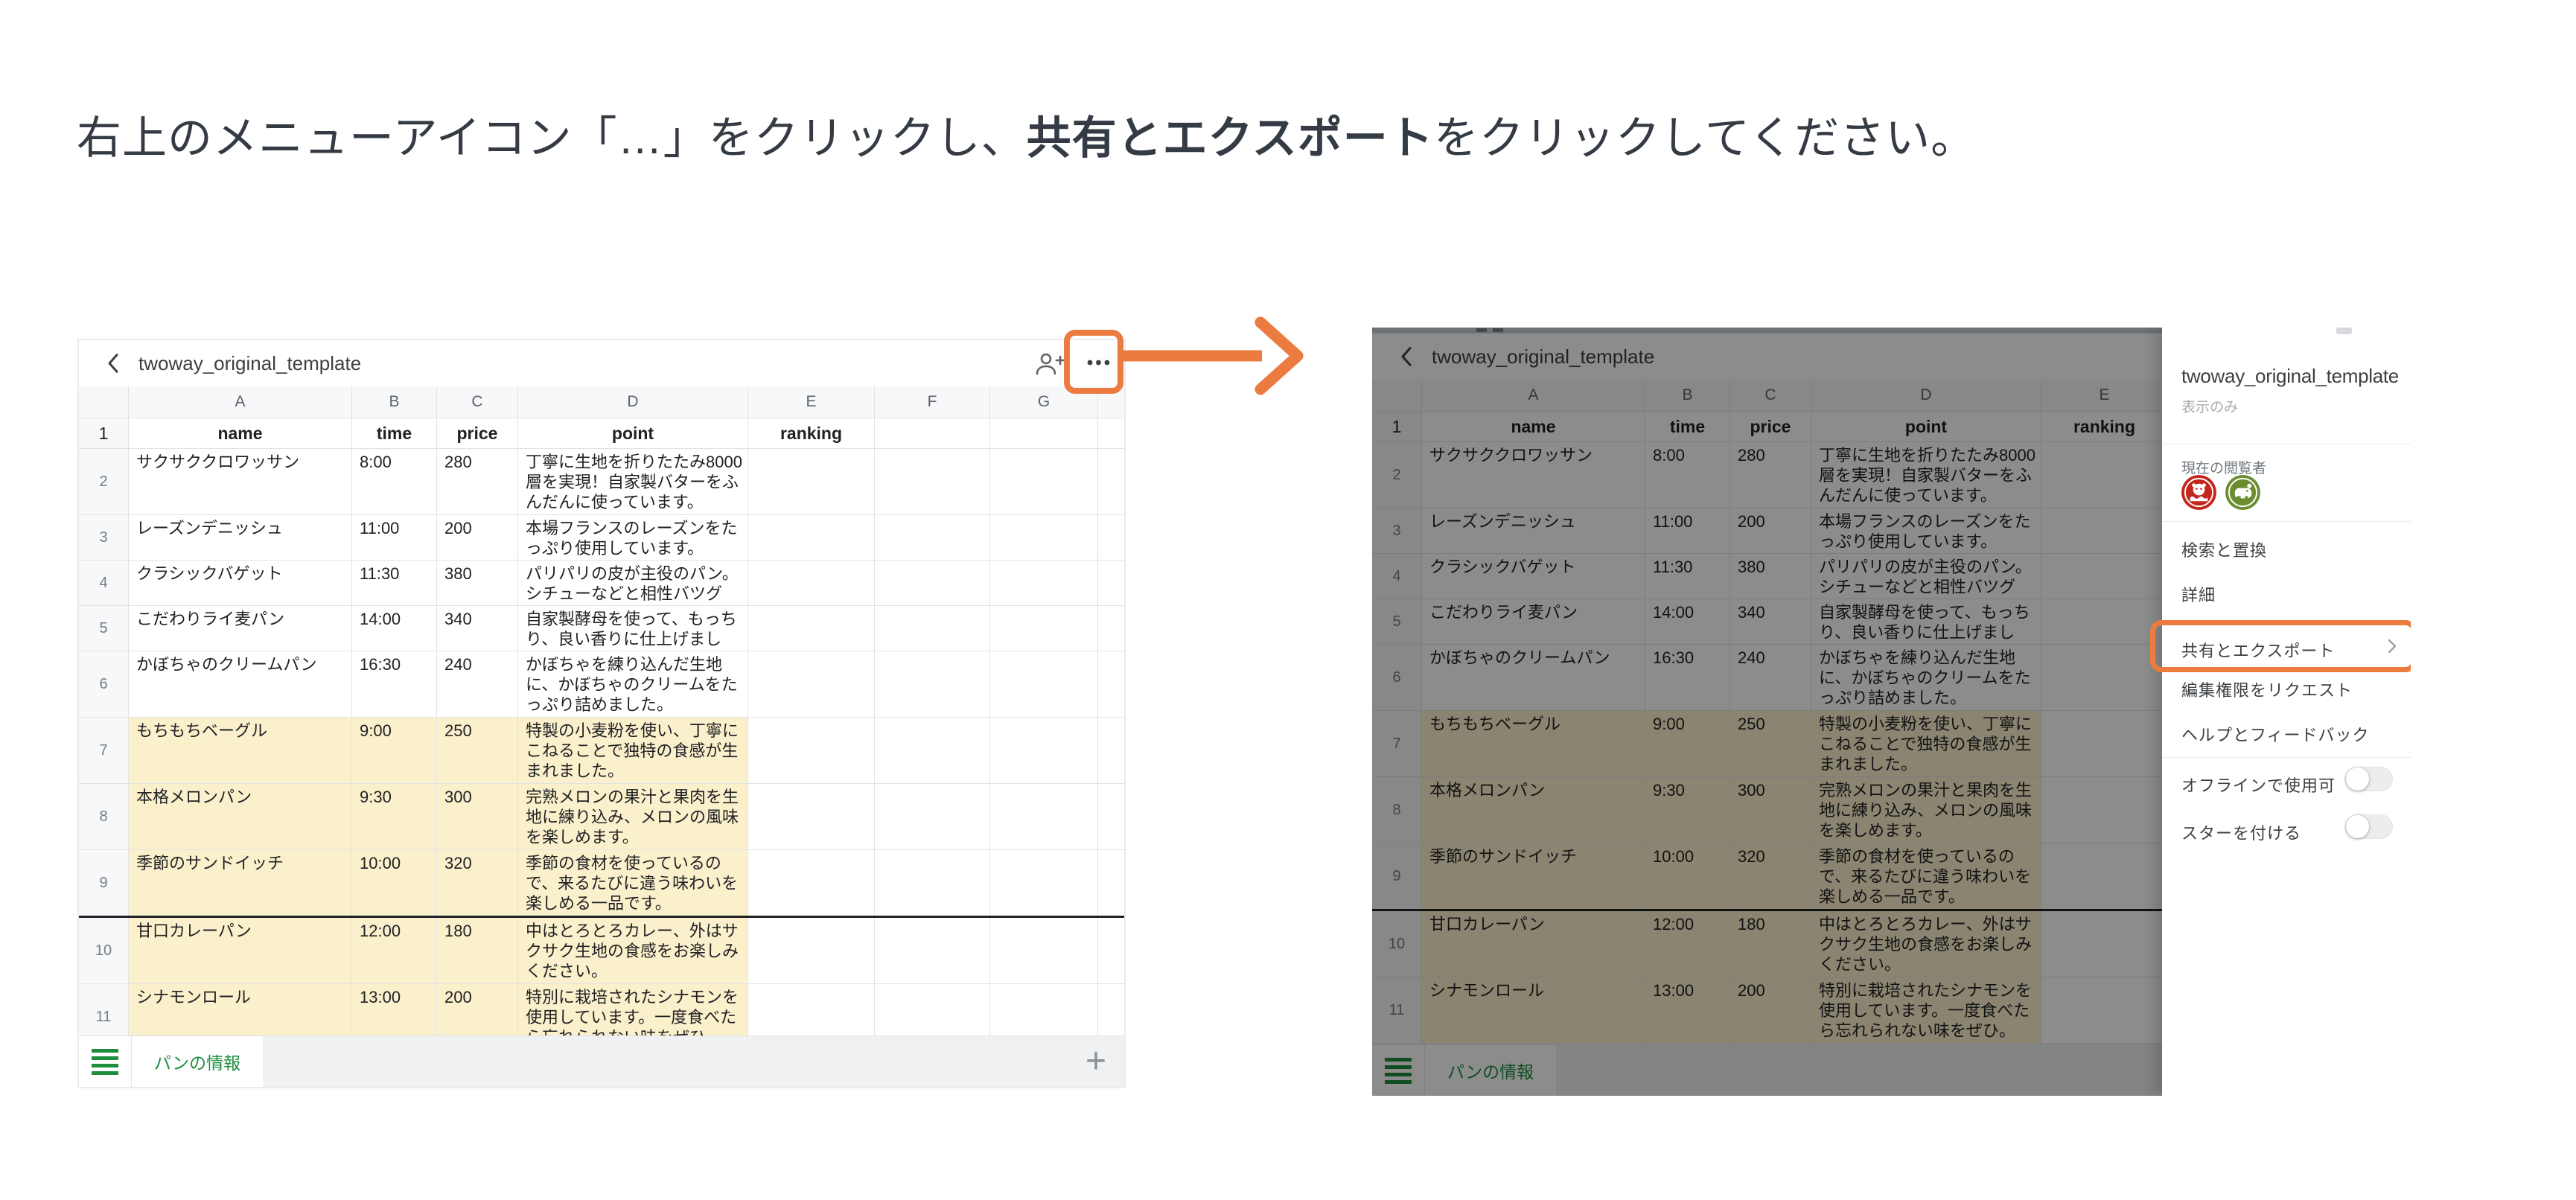 Image resolution: width=2576 pixels, height=1200 pixels. Describe the element at coordinates (2224, 549) in the screenshot. I see `menu-item-find-replace: 検索と置換` at that location.